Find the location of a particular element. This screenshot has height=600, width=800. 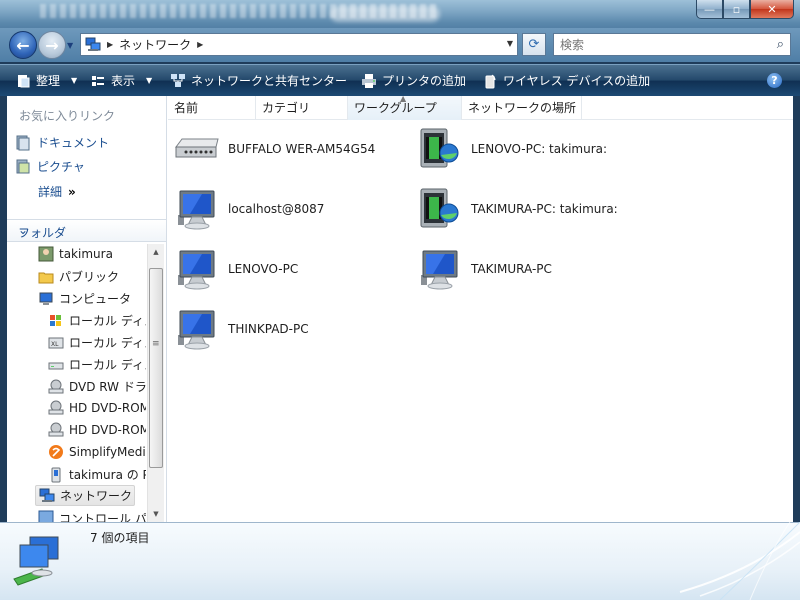

favorite-label: ピクチャ is located at coordinates (61, 167).